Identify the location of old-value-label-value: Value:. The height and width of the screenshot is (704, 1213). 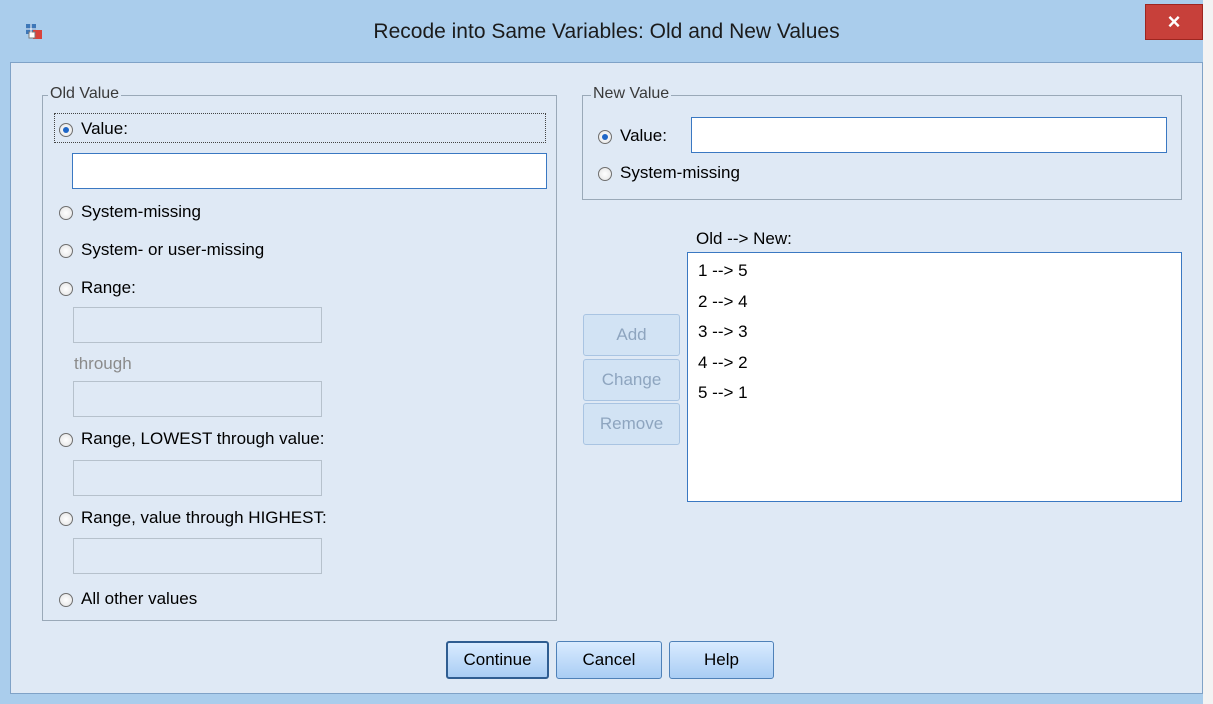
(104, 128).